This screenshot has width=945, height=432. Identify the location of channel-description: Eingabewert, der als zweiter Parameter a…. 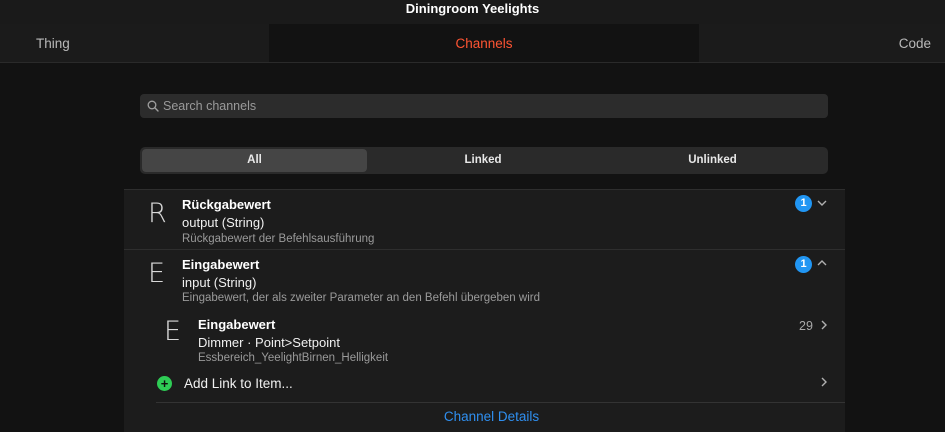
(361, 298).